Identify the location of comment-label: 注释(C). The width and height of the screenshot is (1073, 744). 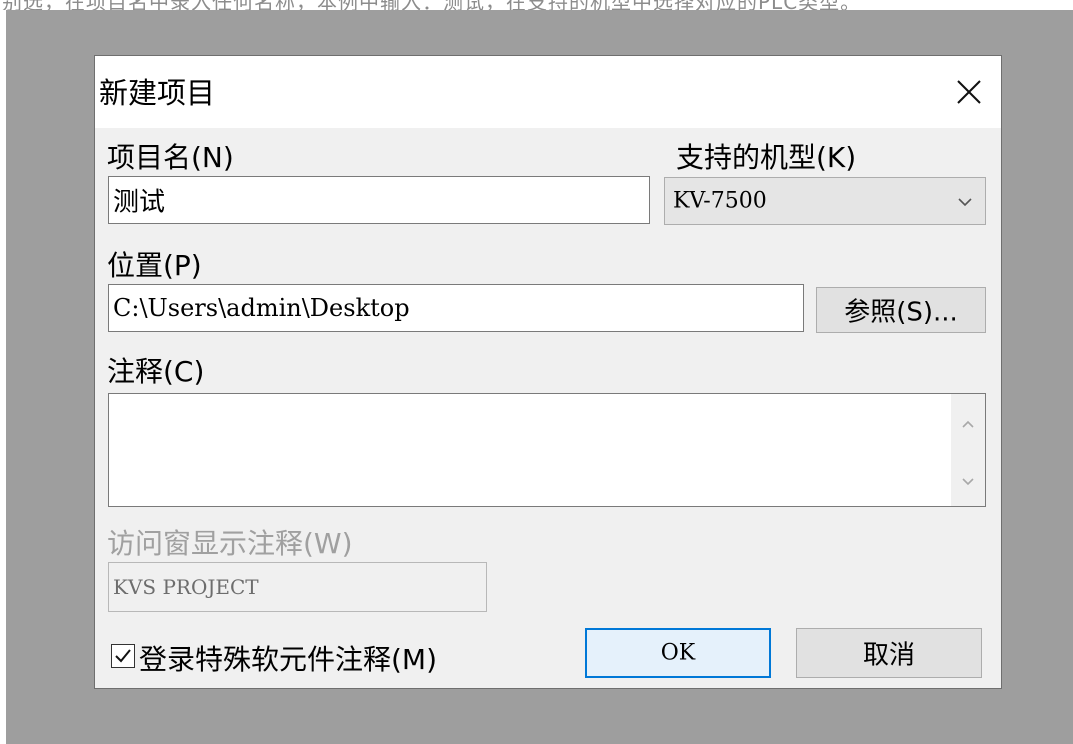
(156, 371).